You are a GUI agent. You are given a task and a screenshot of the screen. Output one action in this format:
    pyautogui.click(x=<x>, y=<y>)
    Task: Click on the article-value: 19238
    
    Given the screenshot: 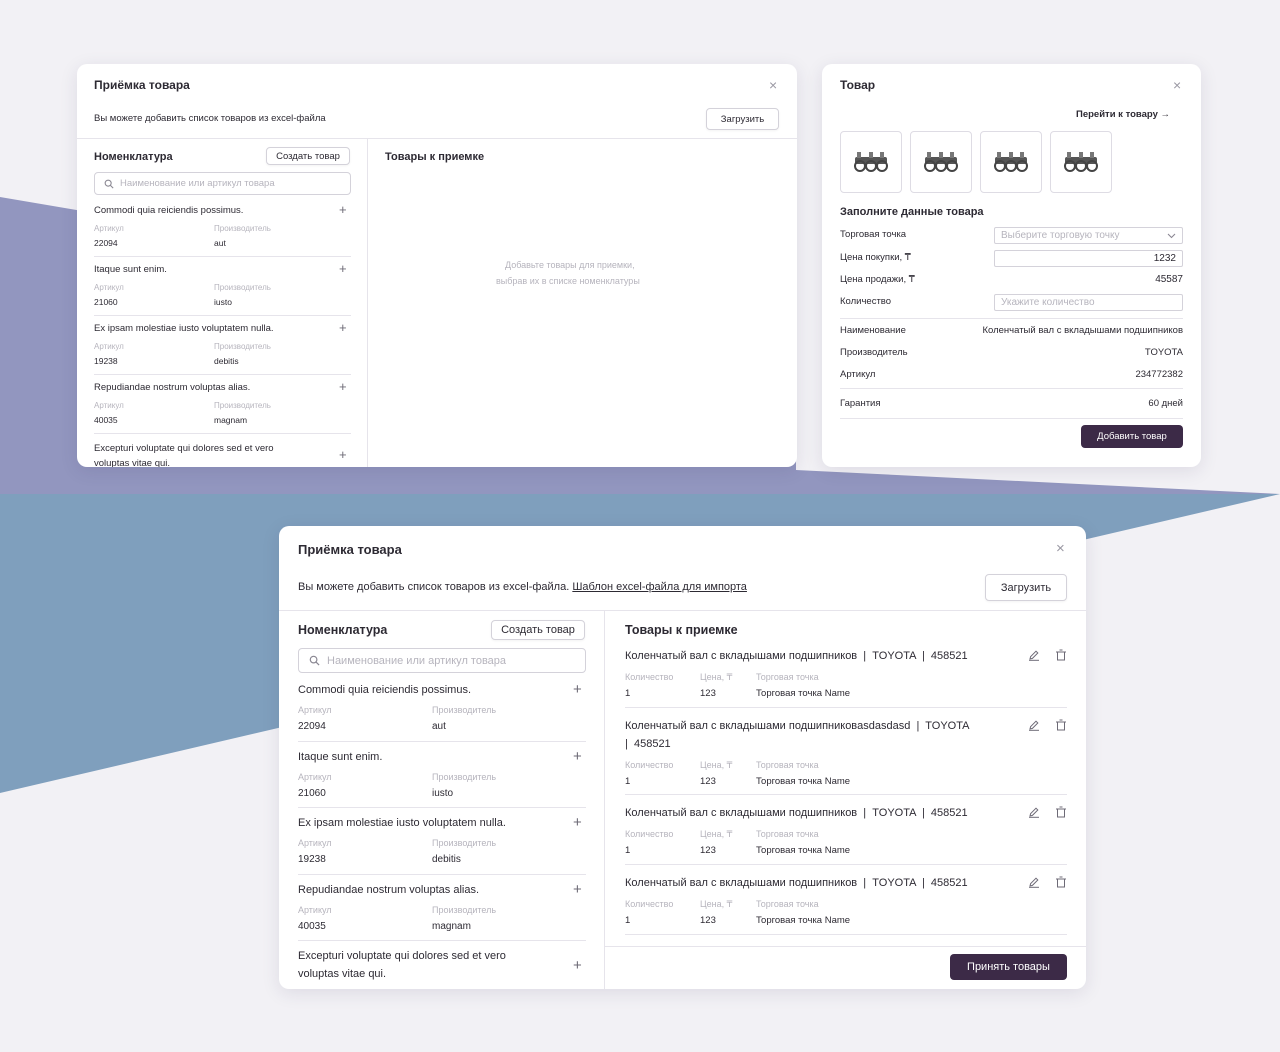 What is the action you would take?
    pyautogui.click(x=106, y=361)
    